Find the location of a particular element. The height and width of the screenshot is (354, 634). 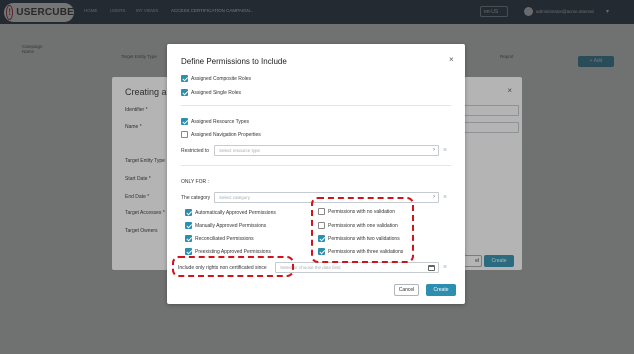

category-label: The category is located at coordinates (196, 198).